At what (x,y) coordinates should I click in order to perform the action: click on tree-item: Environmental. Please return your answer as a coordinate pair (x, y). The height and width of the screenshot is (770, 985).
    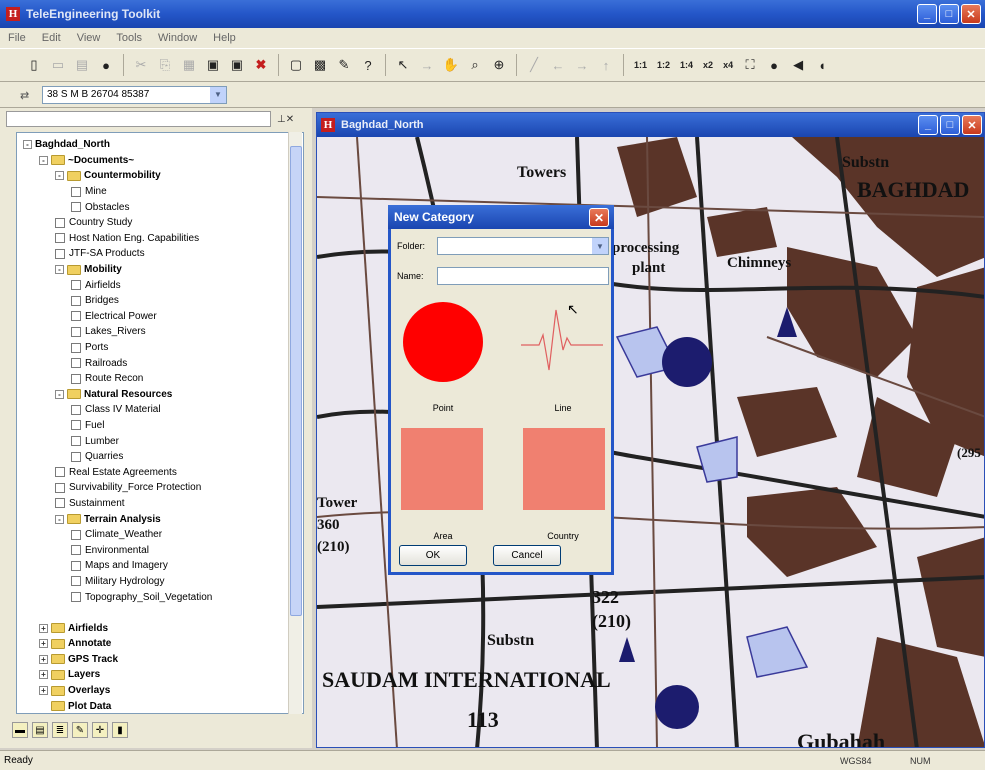
    Looking at the image, I should click on (160, 550).